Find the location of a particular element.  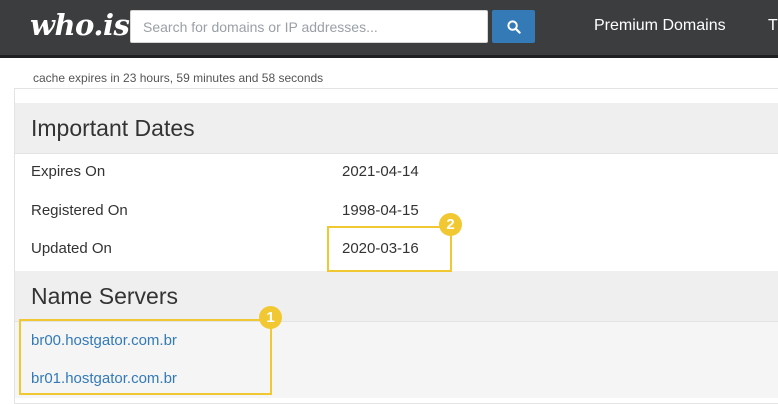

important-dates-header: Important Dates is located at coordinates (396, 128).